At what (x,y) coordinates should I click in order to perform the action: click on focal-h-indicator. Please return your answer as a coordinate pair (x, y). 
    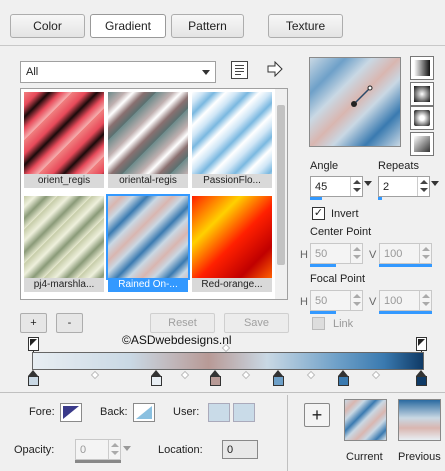
    Looking at the image, I should click on (323, 312).